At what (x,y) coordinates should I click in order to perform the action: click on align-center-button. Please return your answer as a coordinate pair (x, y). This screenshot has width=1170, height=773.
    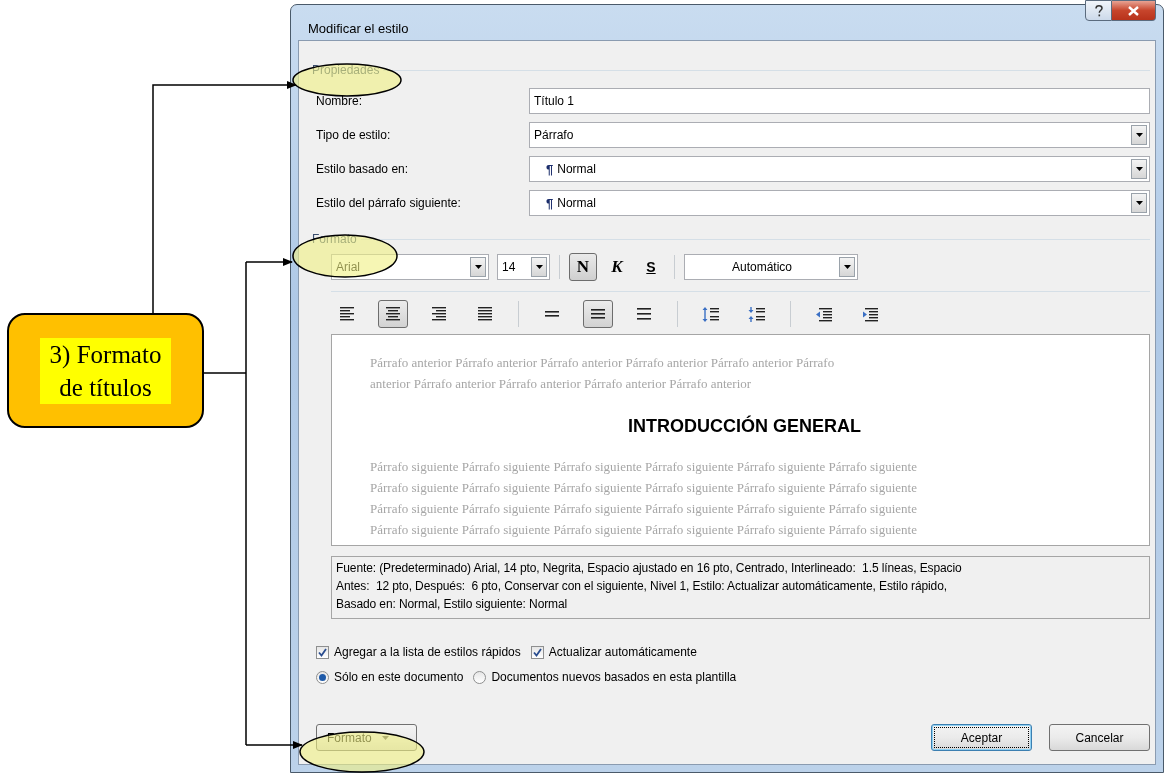
    Looking at the image, I should click on (393, 314).